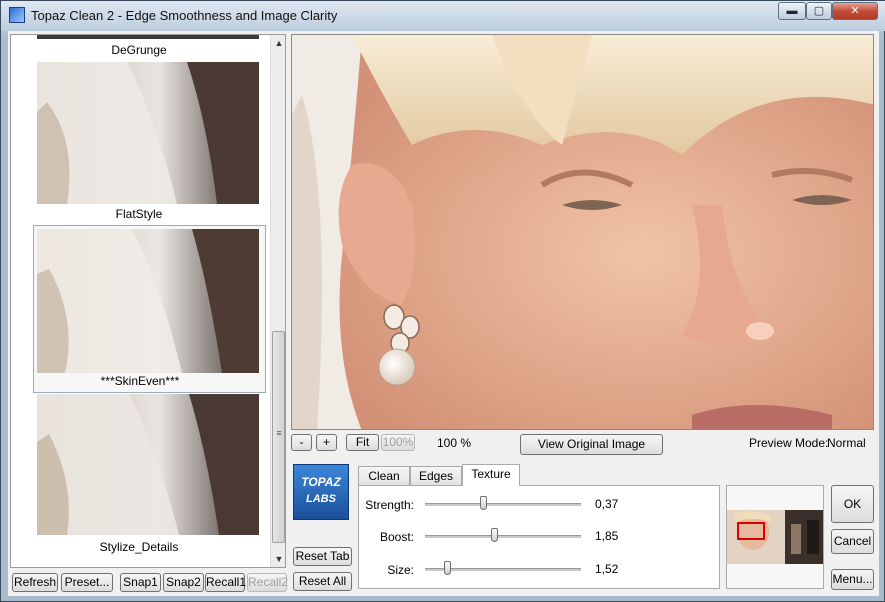 Image resolution: width=885 pixels, height=602 pixels. What do you see at coordinates (608, 536) in the screenshot?
I see `boost-value: 1,85` at bounding box center [608, 536].